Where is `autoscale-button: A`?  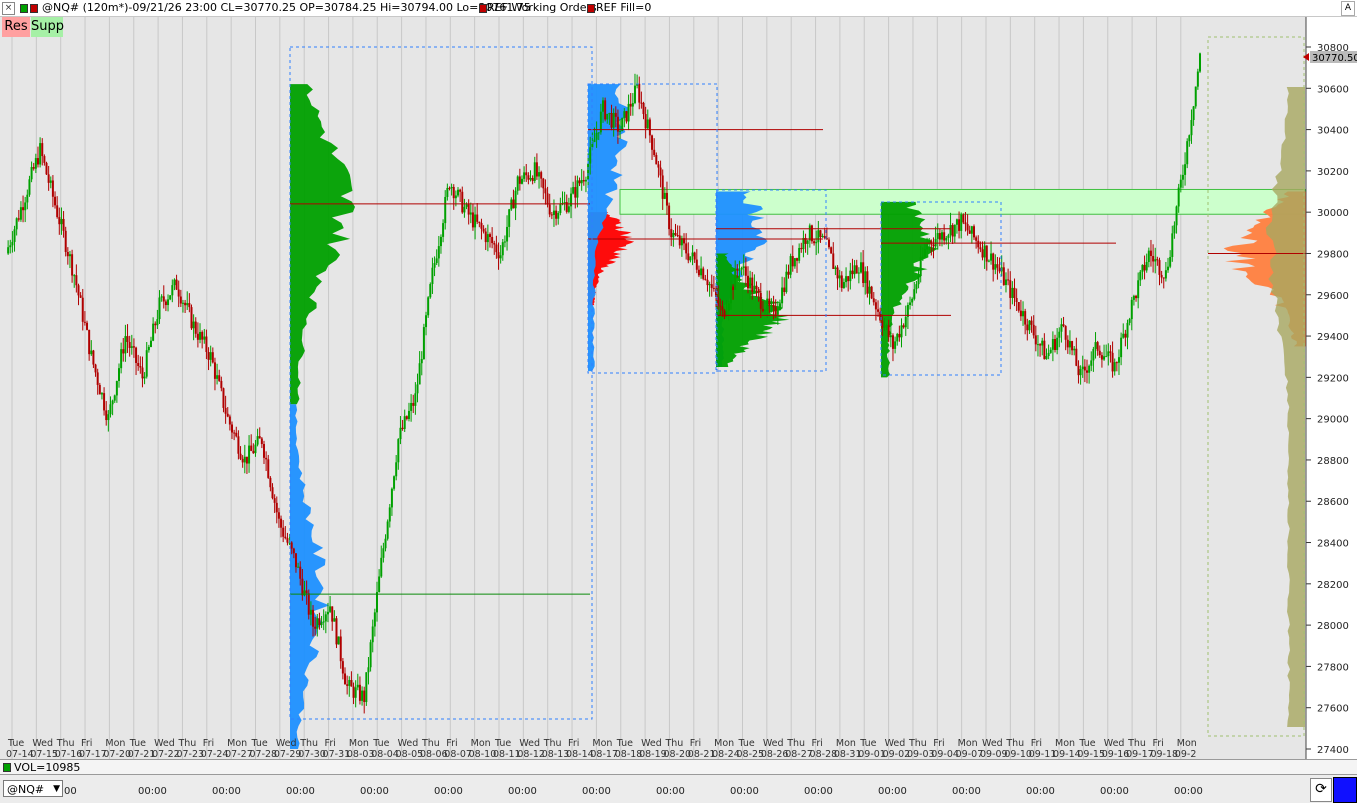 autoscale-button: A is located at coordinates (1348, 8).